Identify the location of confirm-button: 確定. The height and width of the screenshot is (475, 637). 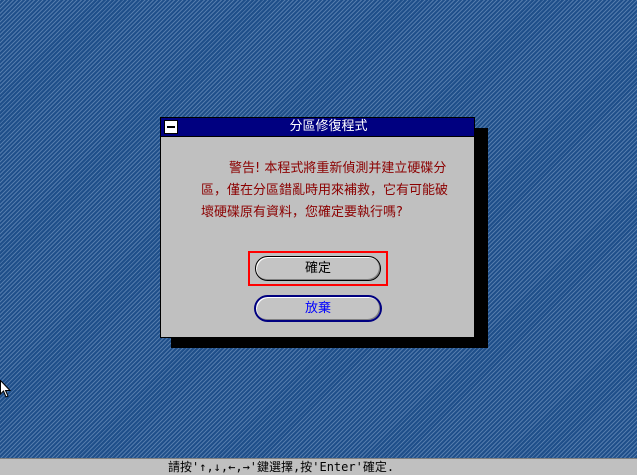
(318, 268).